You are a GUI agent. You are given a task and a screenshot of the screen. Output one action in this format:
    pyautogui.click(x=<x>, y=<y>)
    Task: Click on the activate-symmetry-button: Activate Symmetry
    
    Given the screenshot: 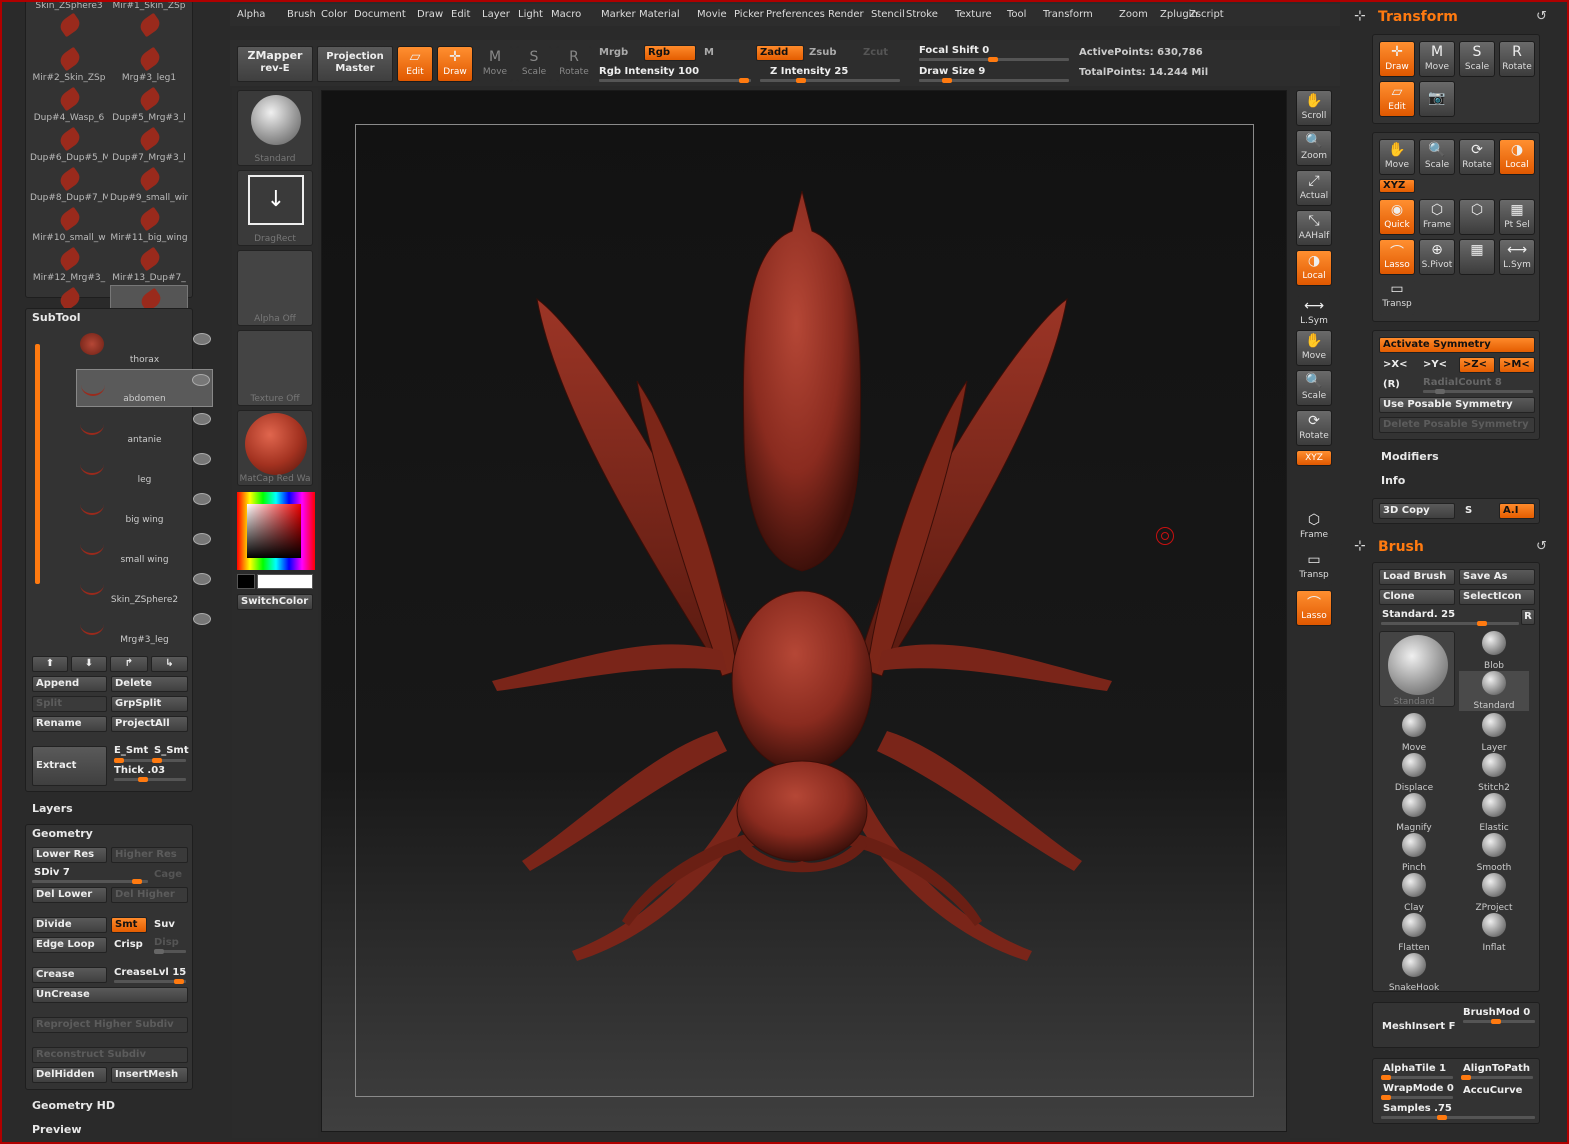 What is the action you would take?
    pyautogui.click(x=1457, y=345)
    